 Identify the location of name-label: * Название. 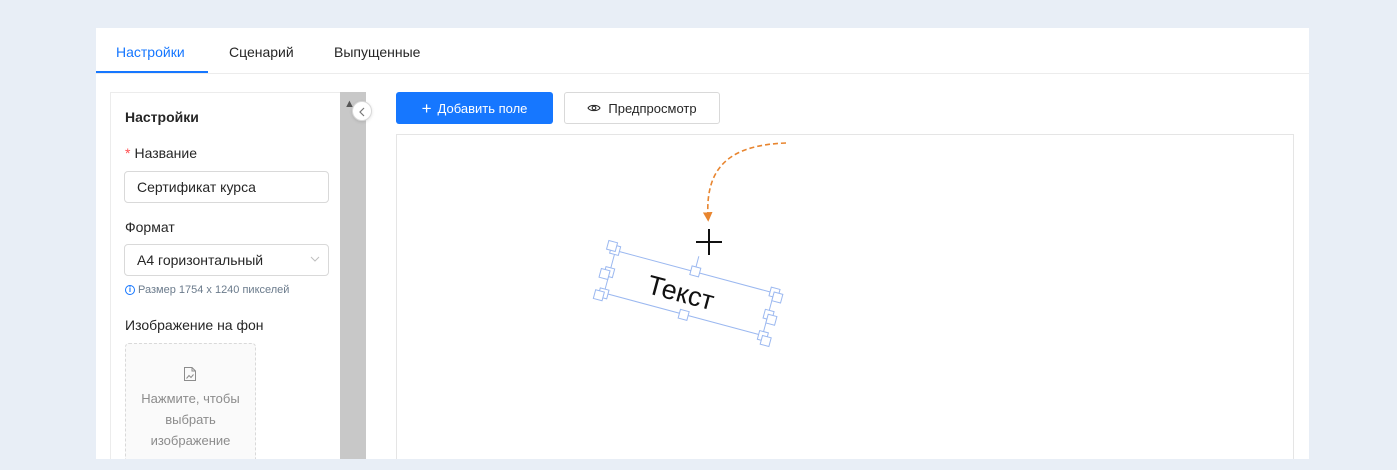
(161, 153).